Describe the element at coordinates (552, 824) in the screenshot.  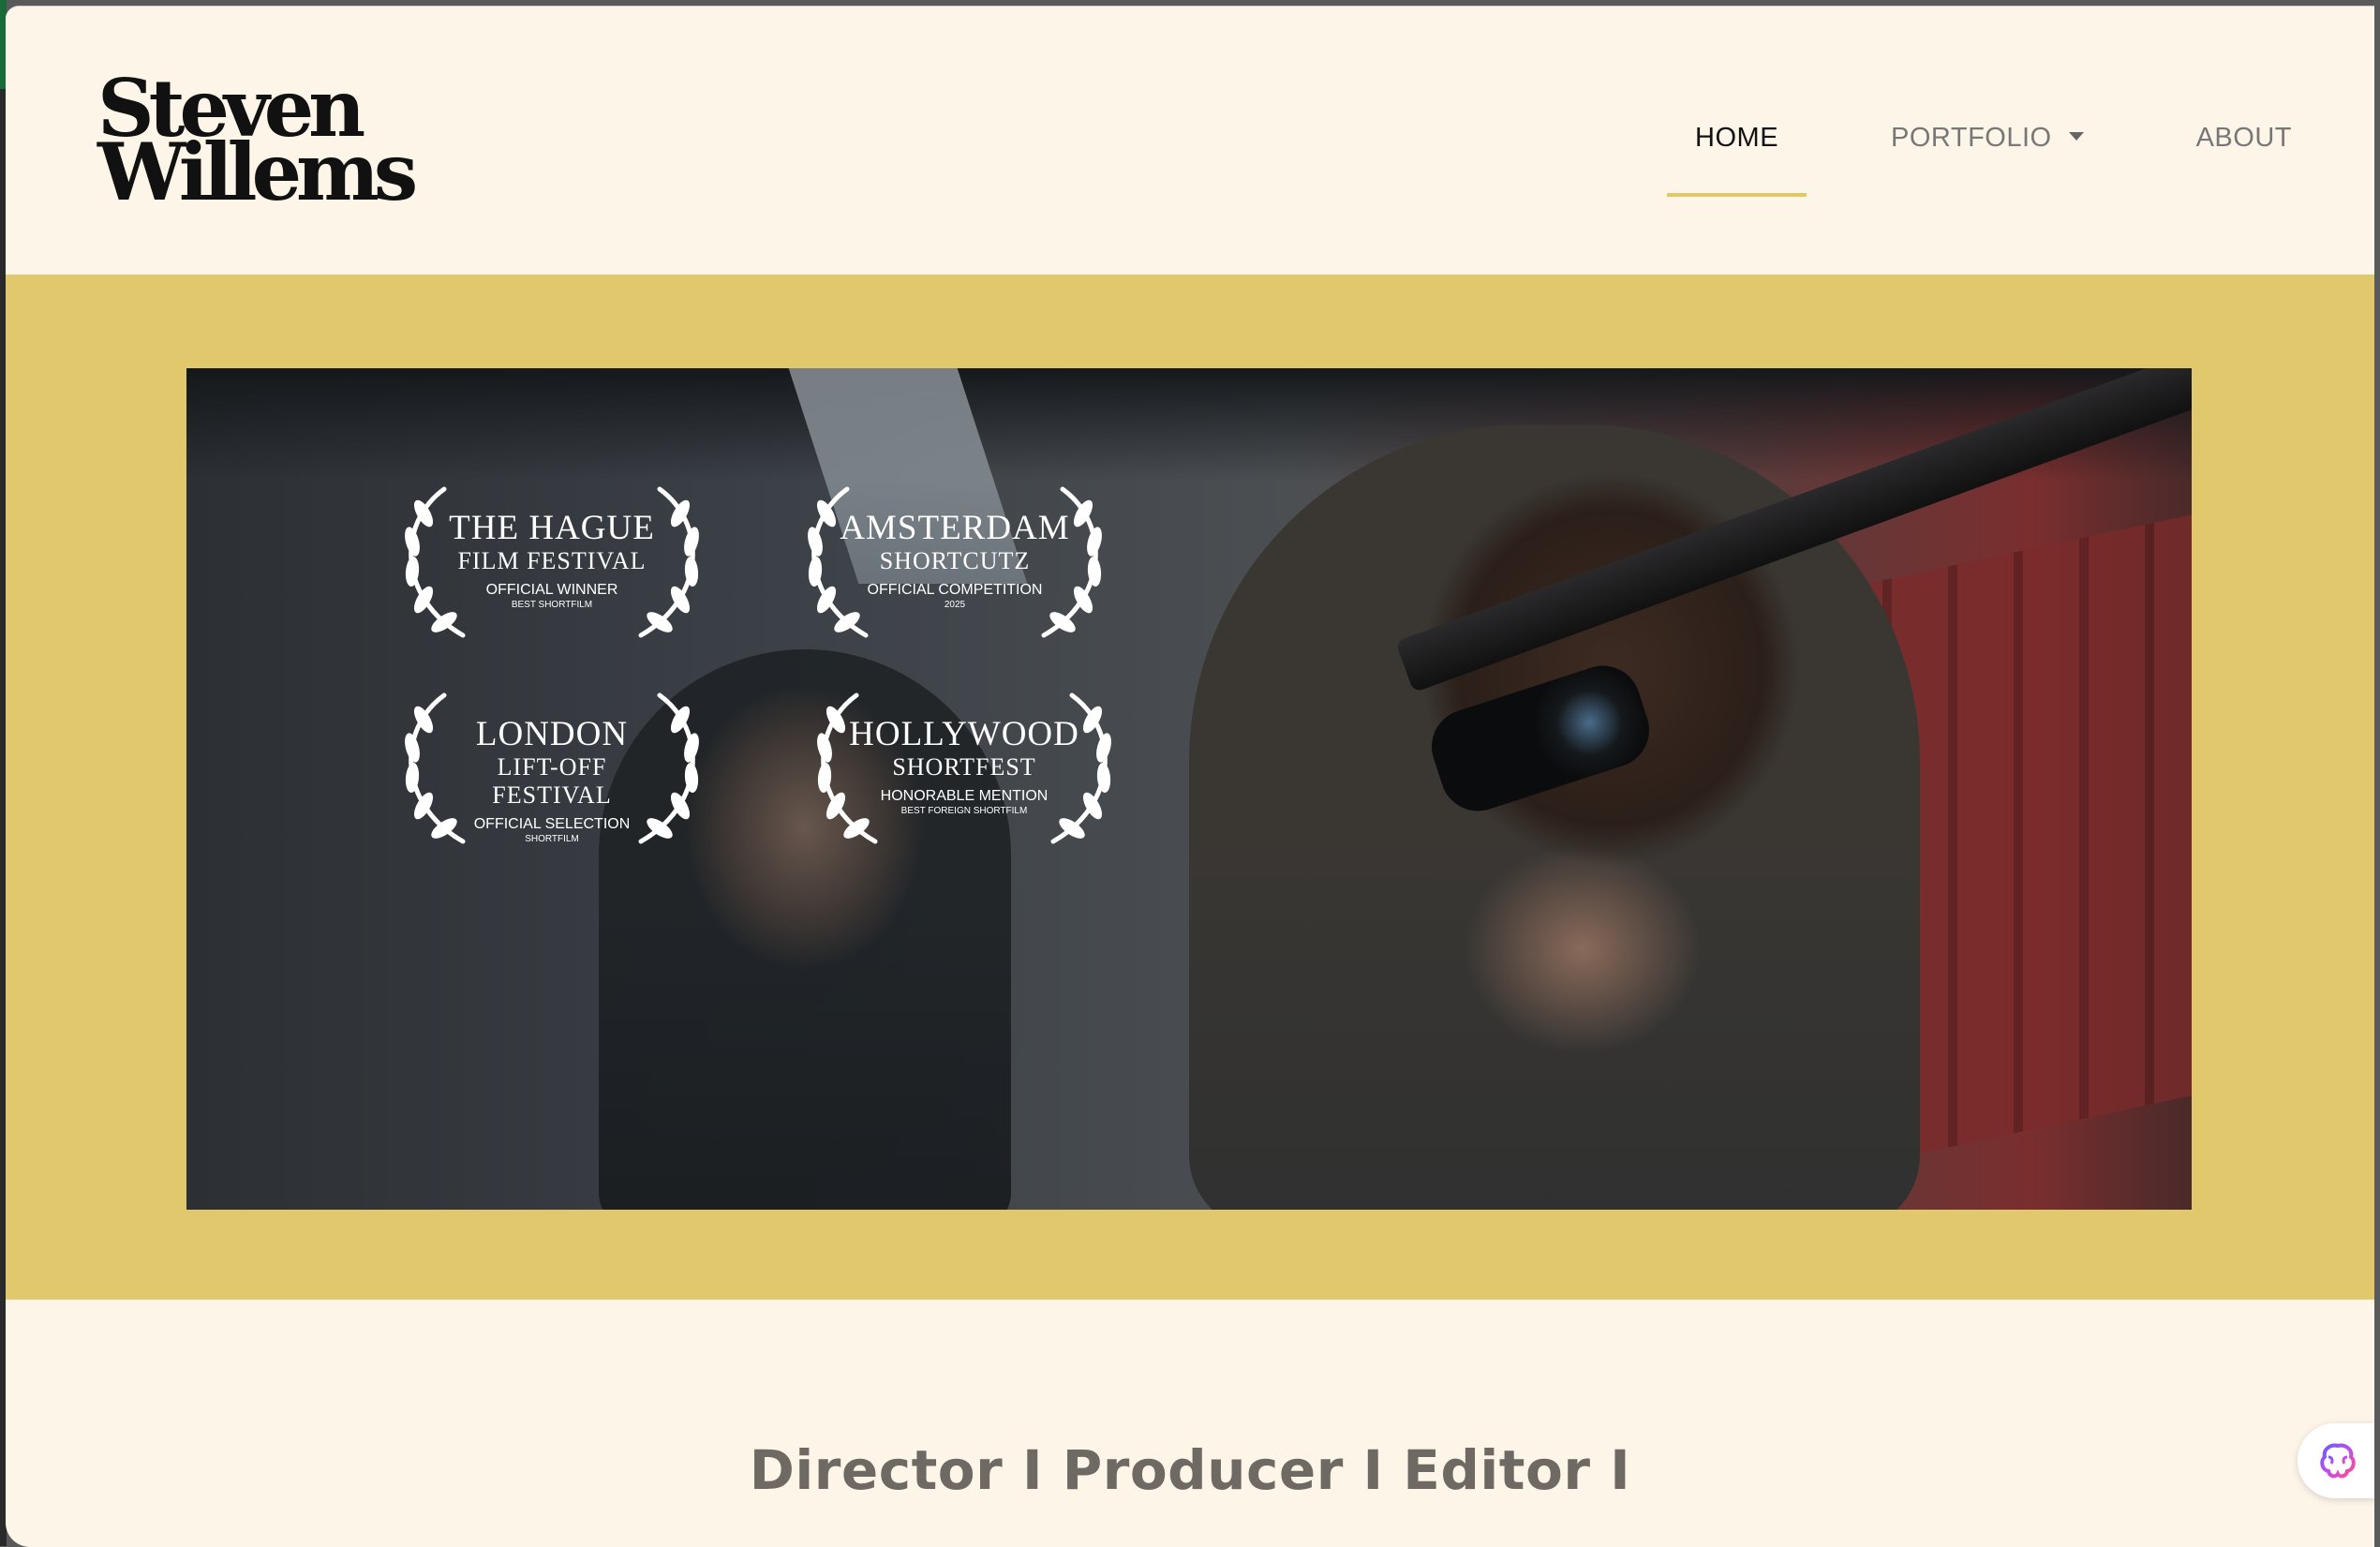
I see `laurel-note: OFFICIAL SELECTION` at that location.